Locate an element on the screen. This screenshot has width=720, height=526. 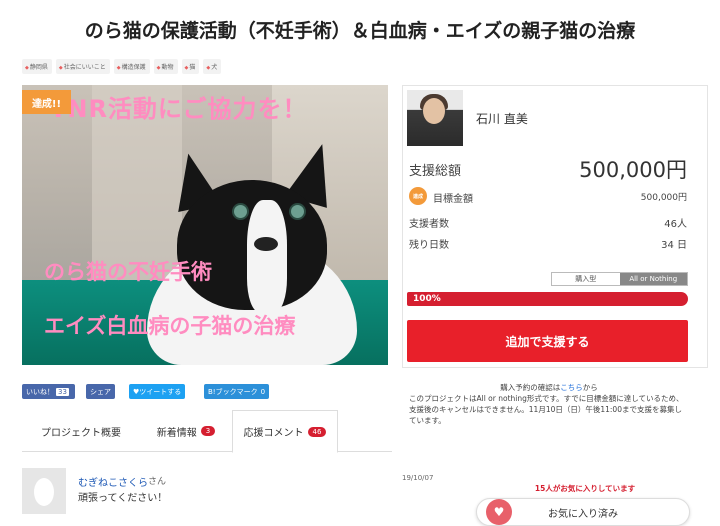
facebook-like-button: いいね！ 33 is located at coordinates (48, 391).